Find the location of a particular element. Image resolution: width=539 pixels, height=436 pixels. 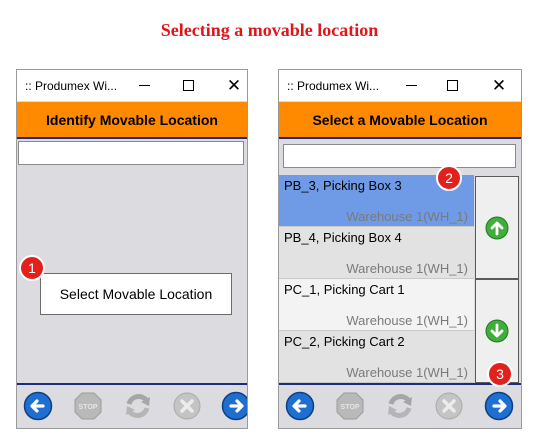

location-name: PB_3, Picking Box 3 is located at coordinates (343, 185).